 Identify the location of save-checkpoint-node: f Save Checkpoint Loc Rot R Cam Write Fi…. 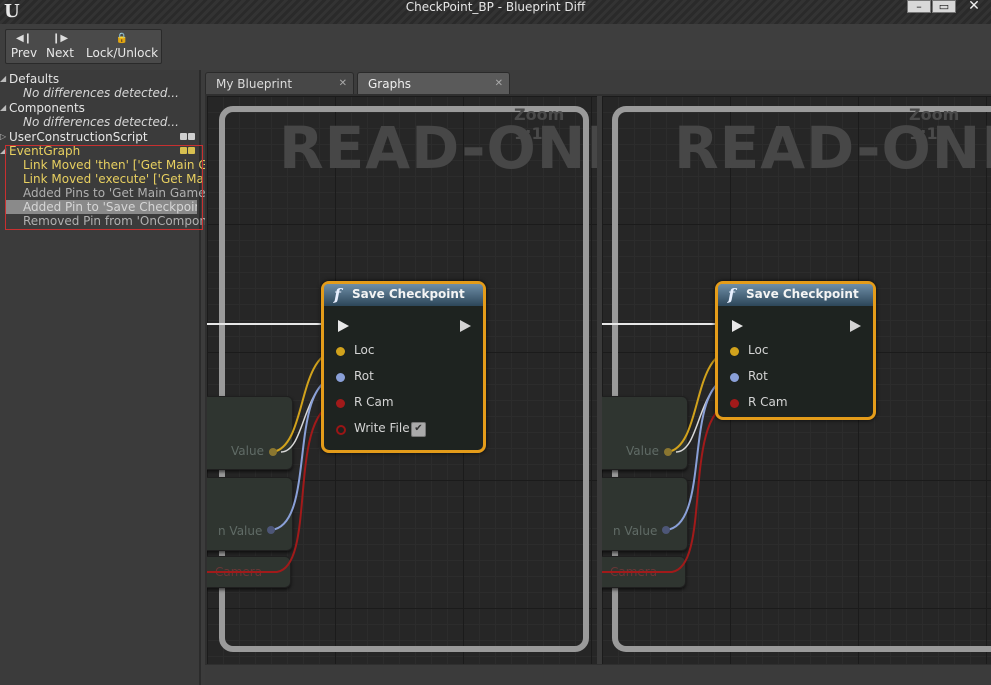
(403, 367).